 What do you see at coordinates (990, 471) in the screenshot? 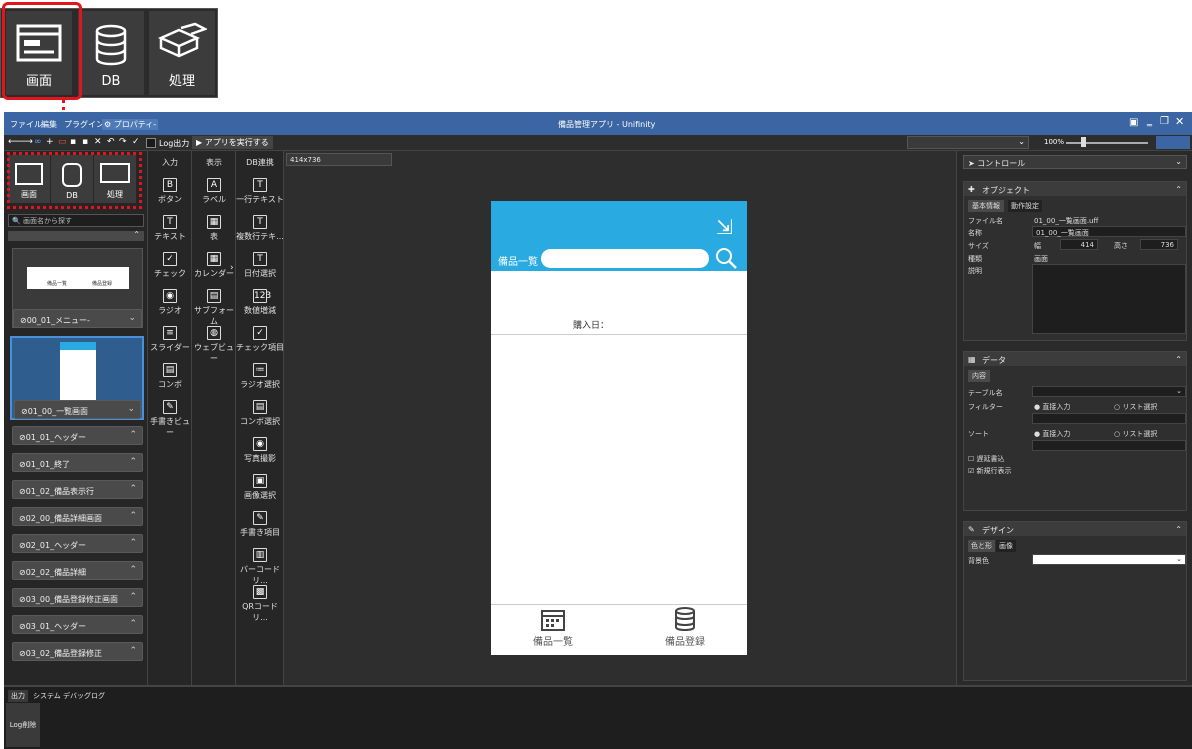
I see `new-row-checkbox: ☑ 新規行表示` at bounding box center [990, 471].